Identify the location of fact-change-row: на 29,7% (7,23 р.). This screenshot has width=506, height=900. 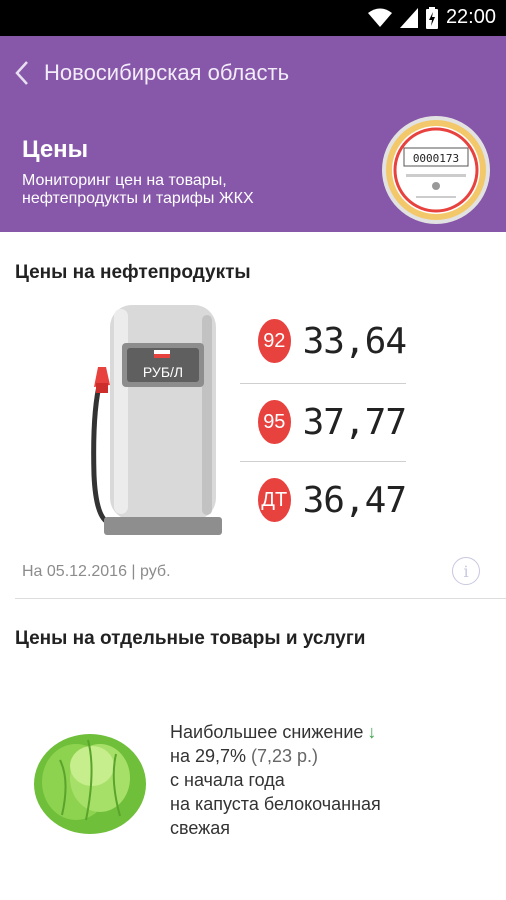
(330, 756).